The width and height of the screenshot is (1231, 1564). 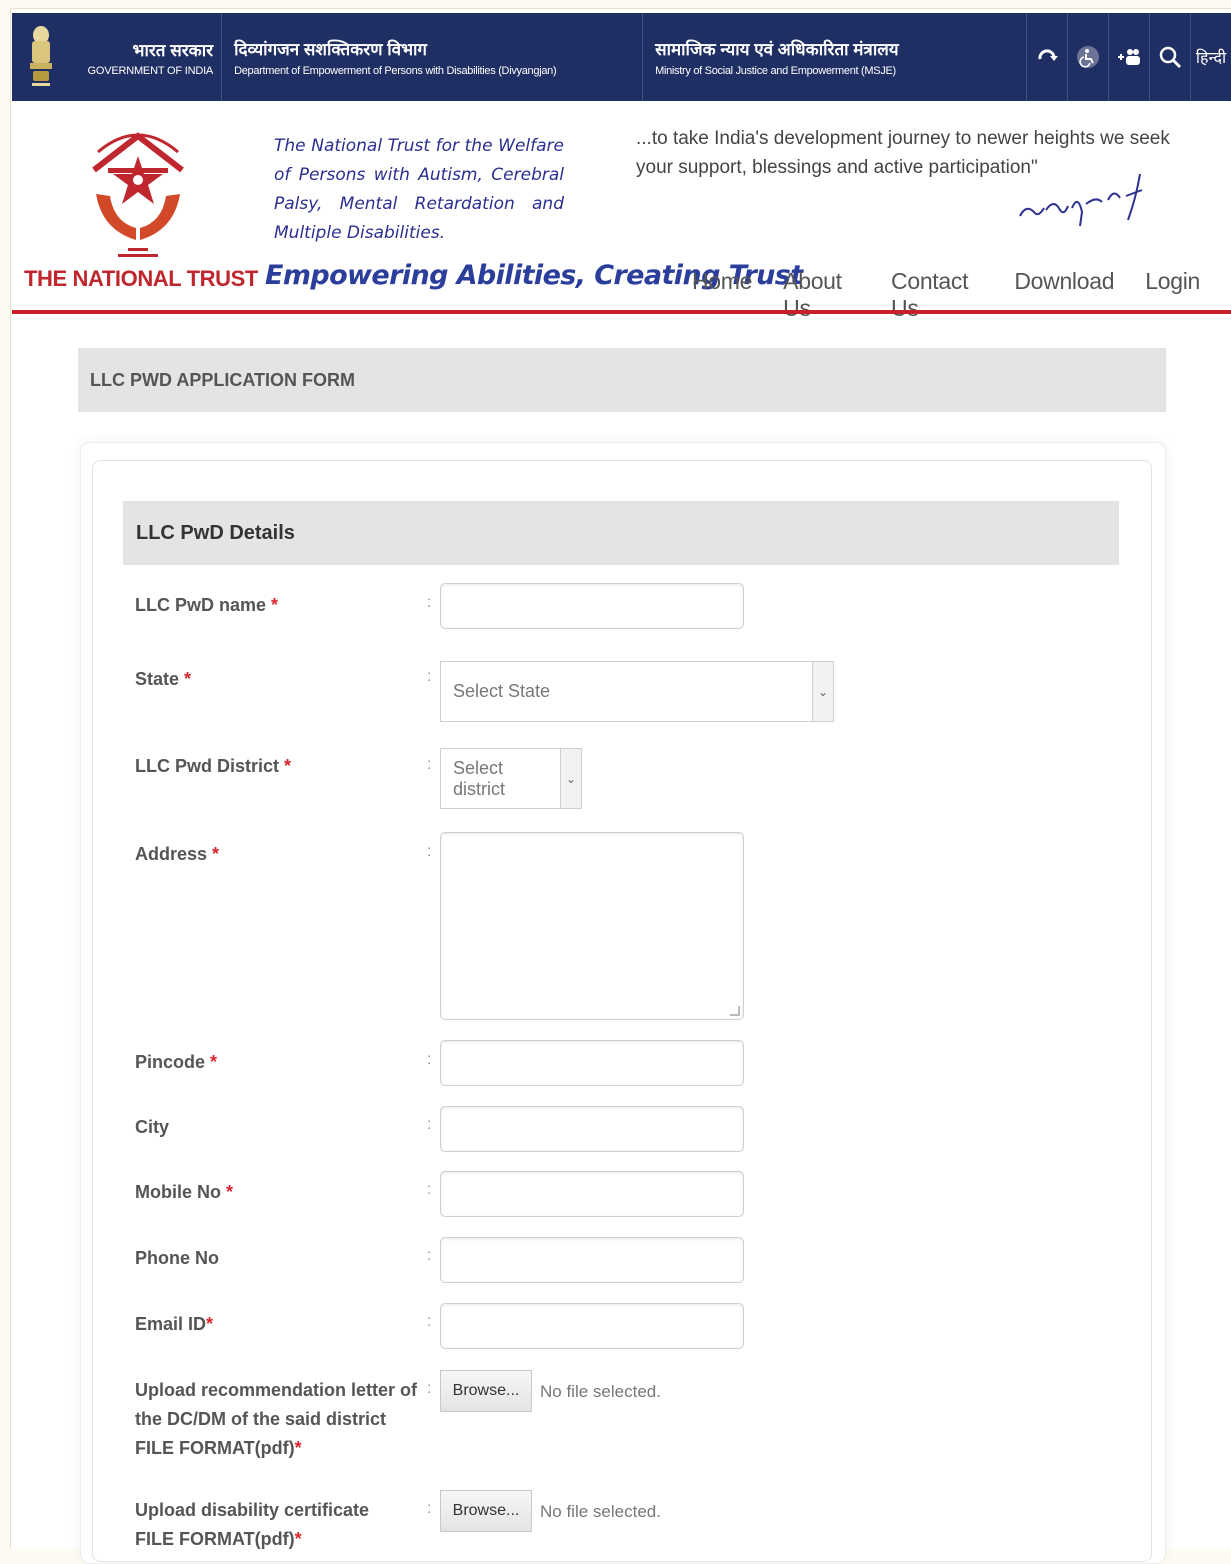 What do you see at coordinates (173, 50) in the screenshot?
I see `govt-india-hindi: भारत सरकार` at bounding box center [173, 50].